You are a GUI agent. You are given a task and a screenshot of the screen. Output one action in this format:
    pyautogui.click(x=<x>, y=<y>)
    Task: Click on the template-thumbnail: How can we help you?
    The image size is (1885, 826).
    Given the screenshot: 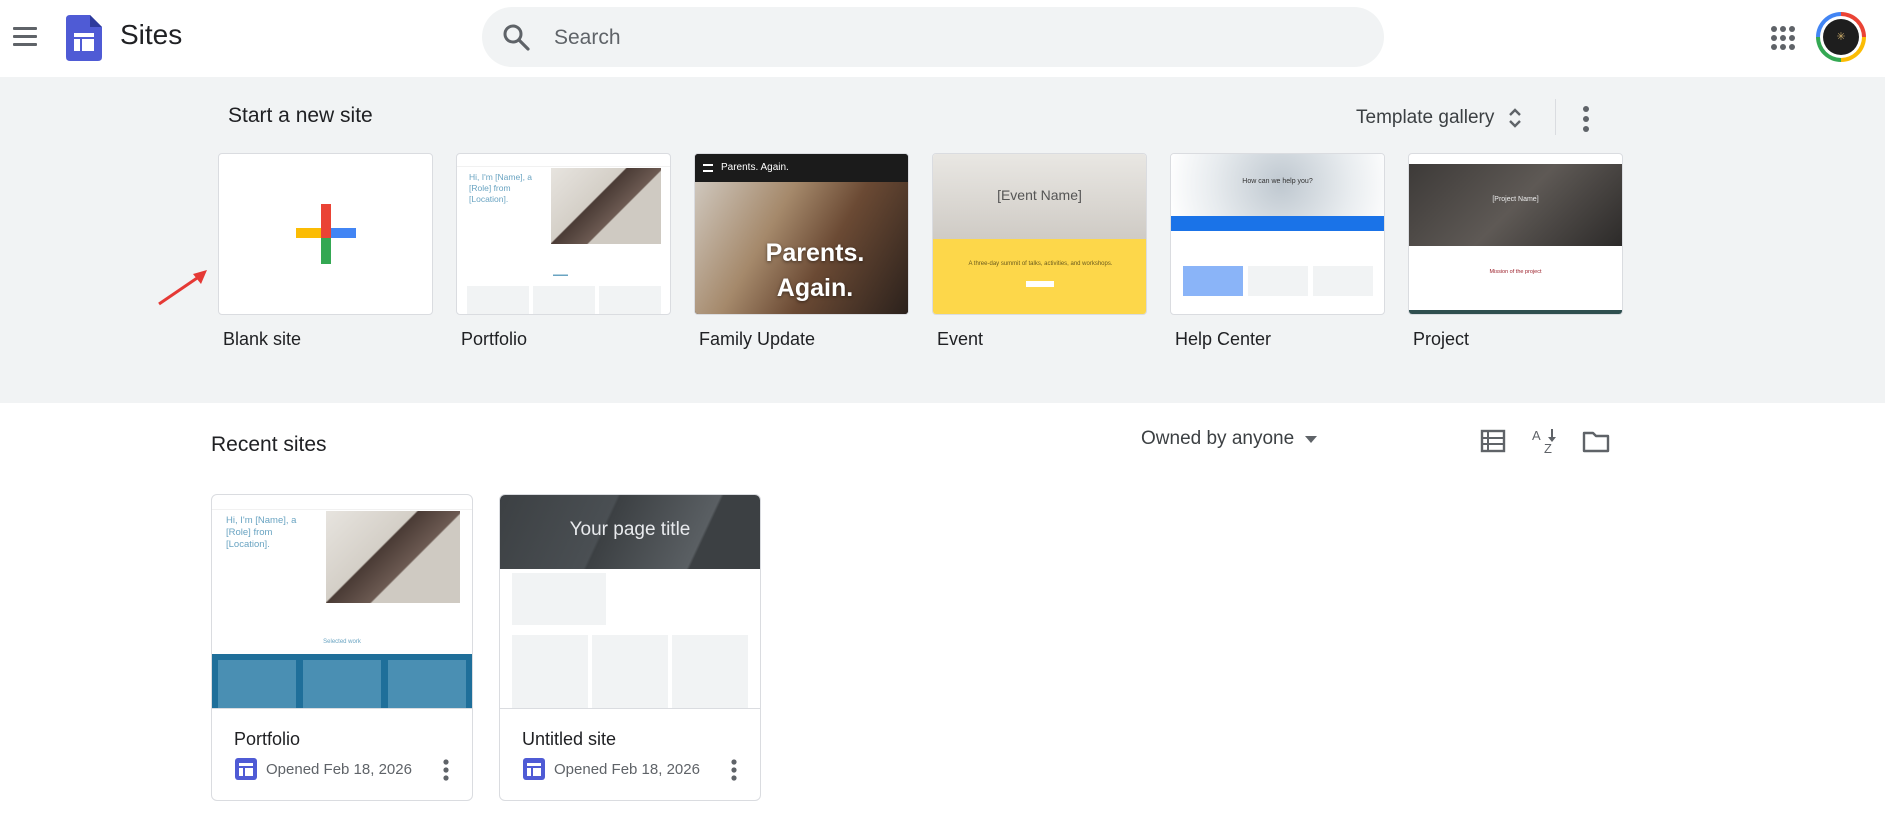 What is the action you would take?
    pyautogui.click(x=1277, y=234)
    